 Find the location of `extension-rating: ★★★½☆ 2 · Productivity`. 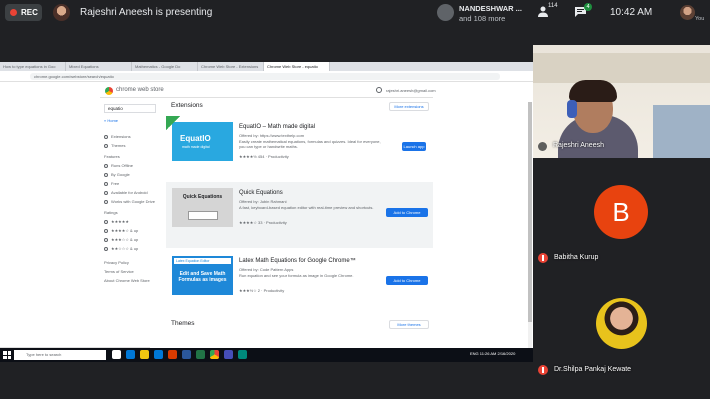

extension-rating: ★★★½☆ 2 · Productivity is located at coordinates (262, 290).